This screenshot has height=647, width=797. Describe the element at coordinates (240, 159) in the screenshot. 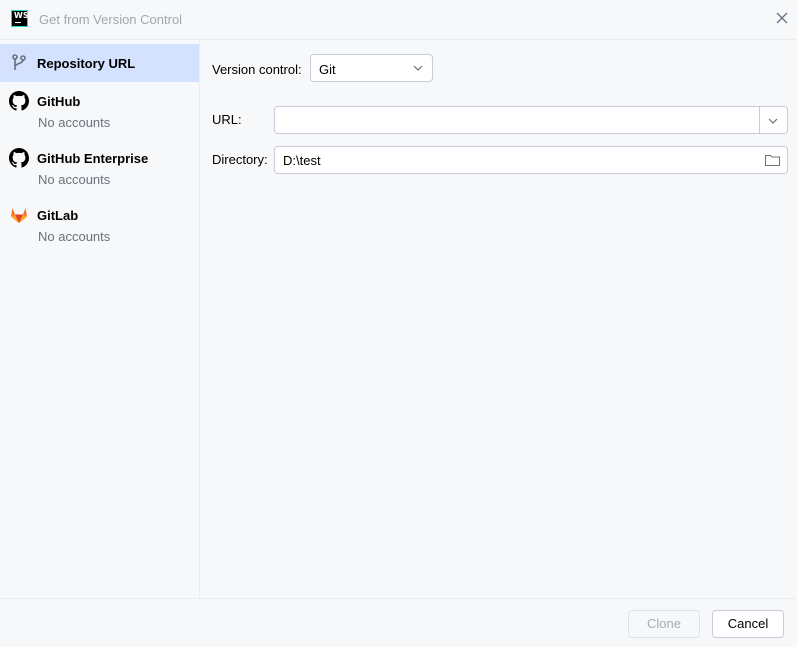

I see `directory-label: Directory:` at that location.